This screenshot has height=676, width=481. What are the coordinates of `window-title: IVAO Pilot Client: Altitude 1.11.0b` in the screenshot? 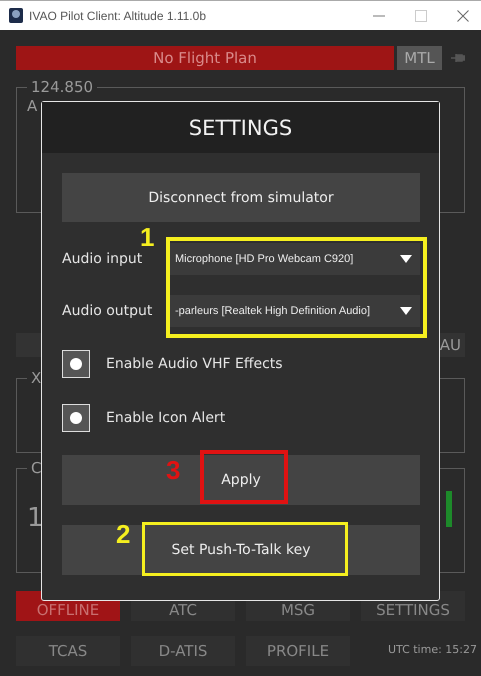 It's located at (118, 15).